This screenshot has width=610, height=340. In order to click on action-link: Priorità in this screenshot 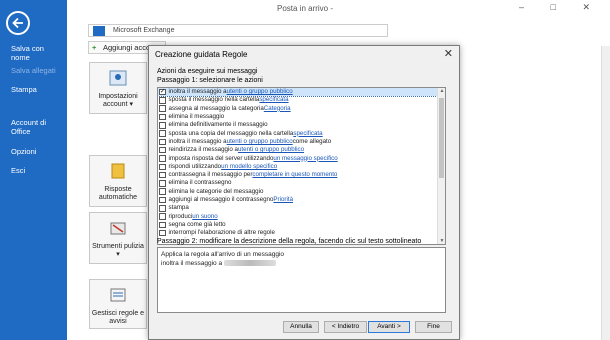, I will do `click(283, 200)`.